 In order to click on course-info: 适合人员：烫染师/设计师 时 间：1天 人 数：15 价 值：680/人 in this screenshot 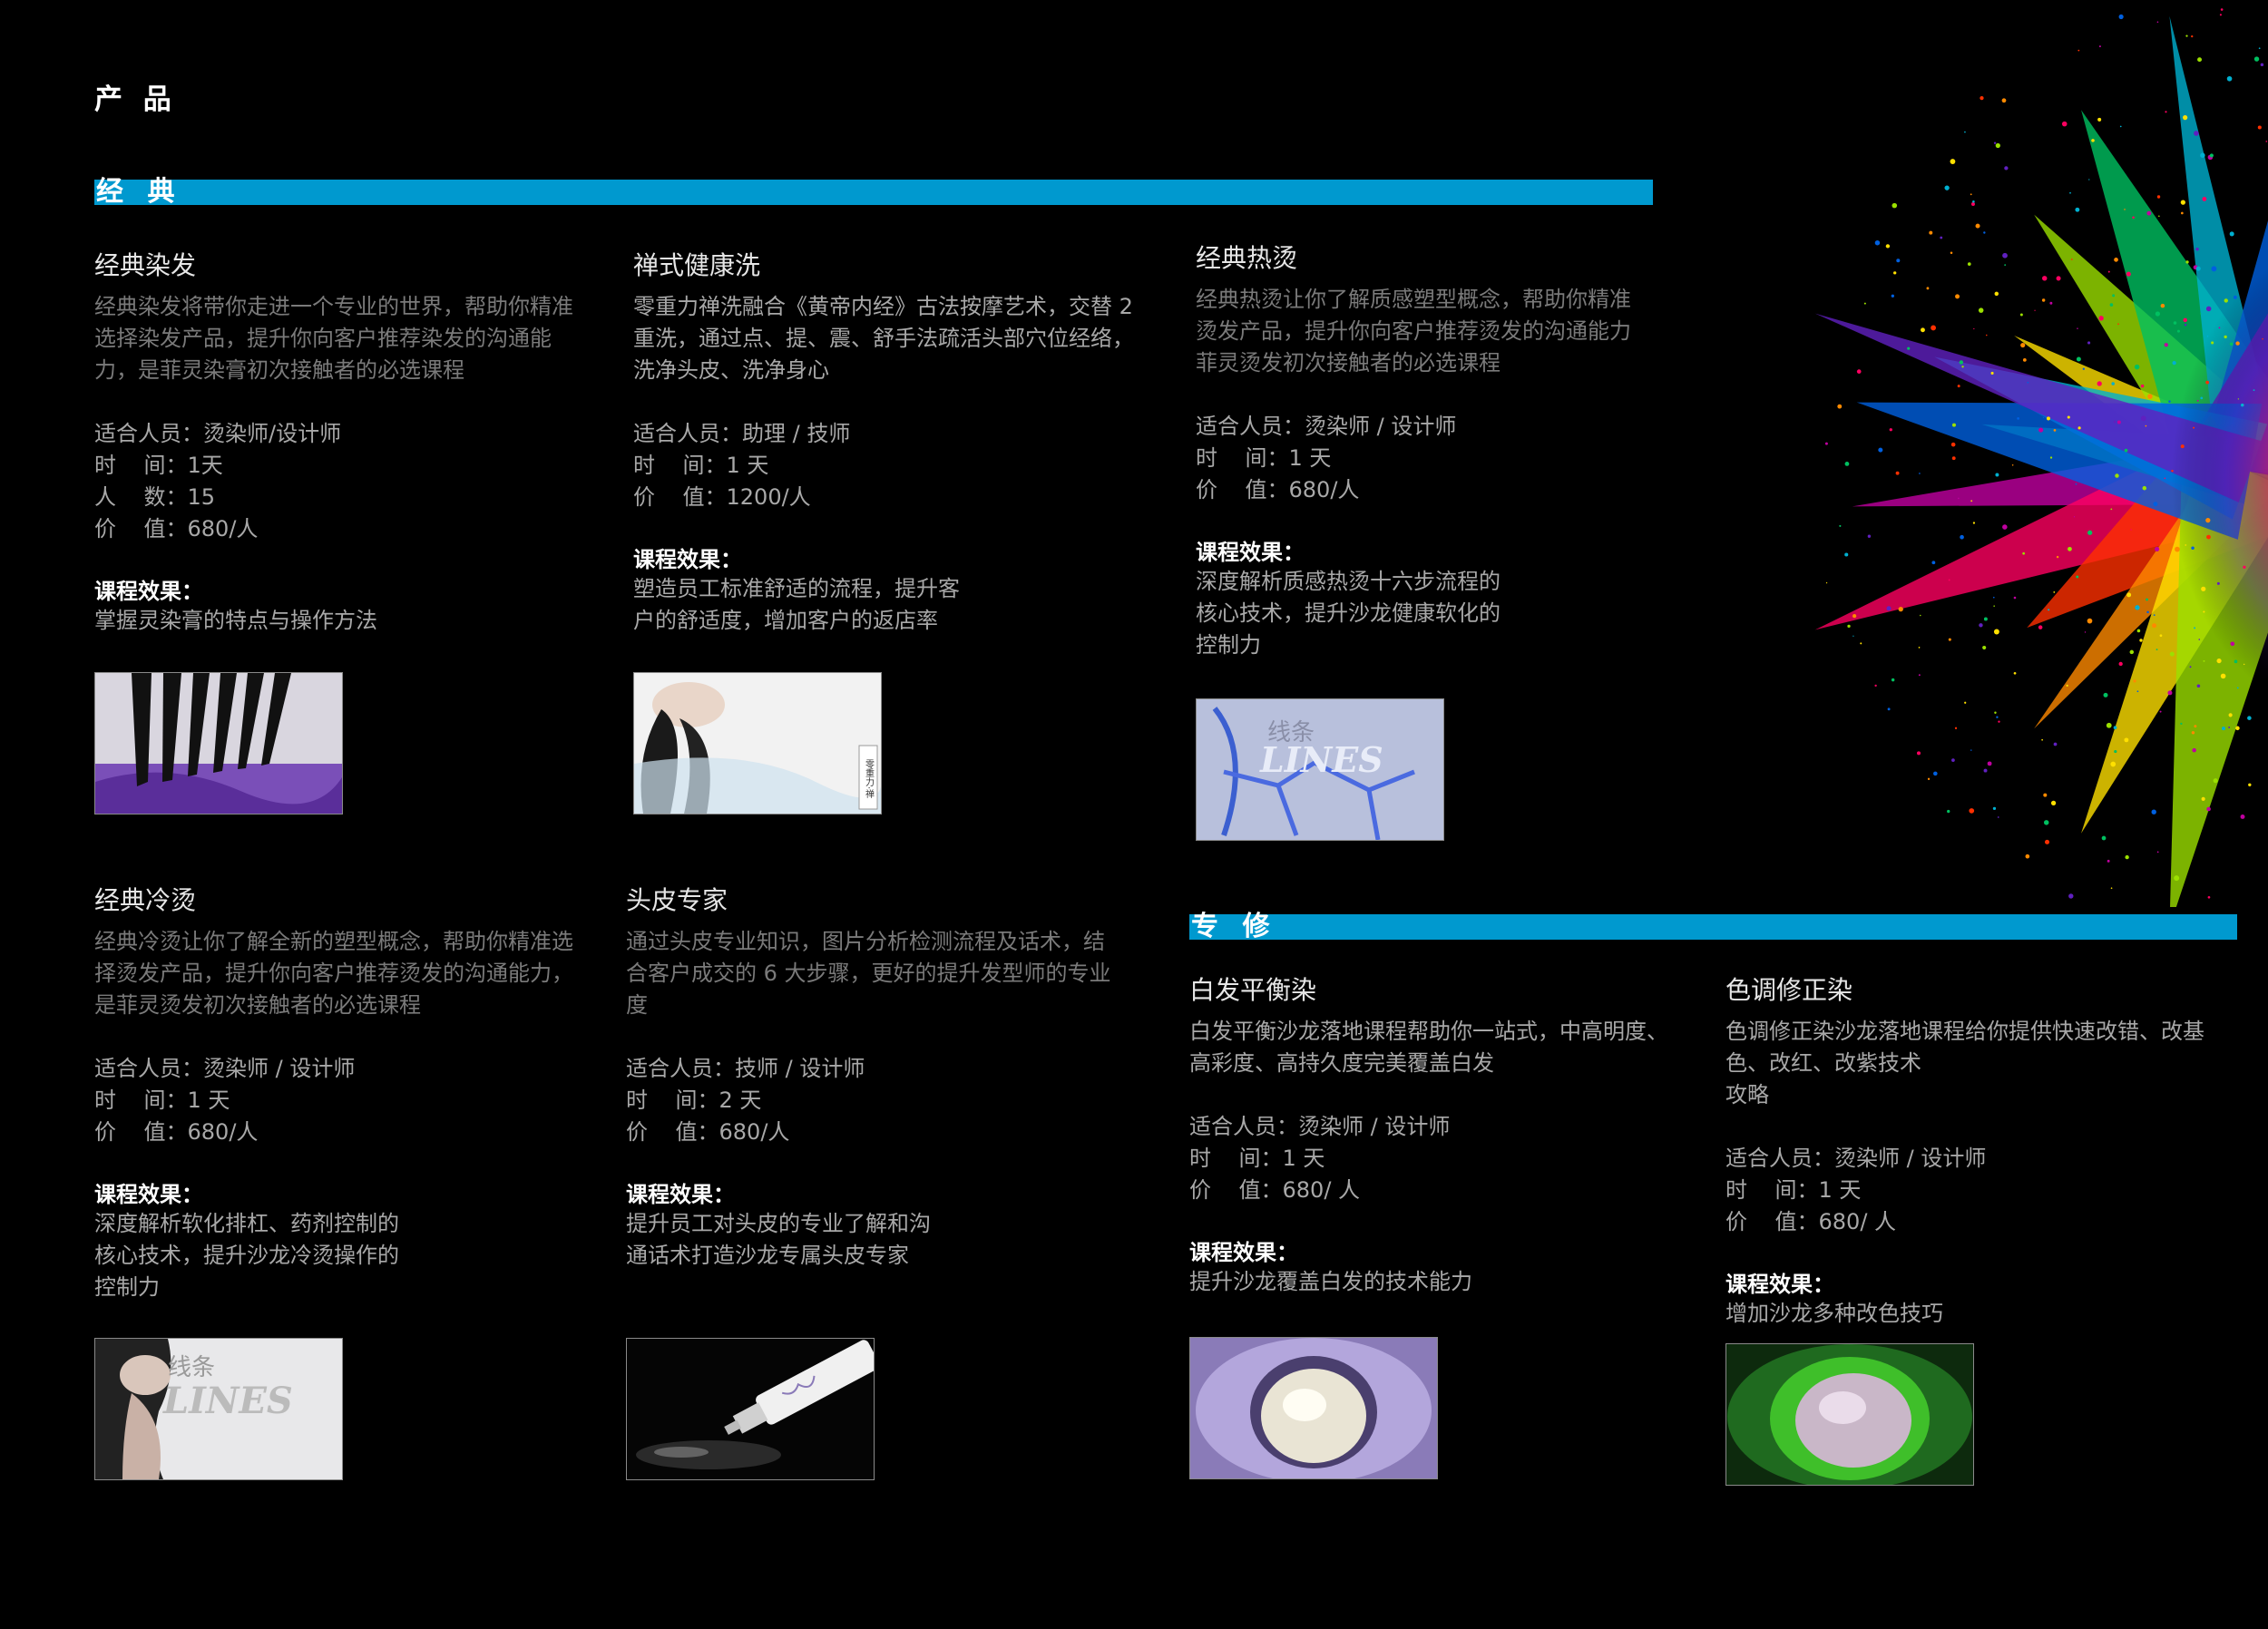, I will do `click(358, 481)`.